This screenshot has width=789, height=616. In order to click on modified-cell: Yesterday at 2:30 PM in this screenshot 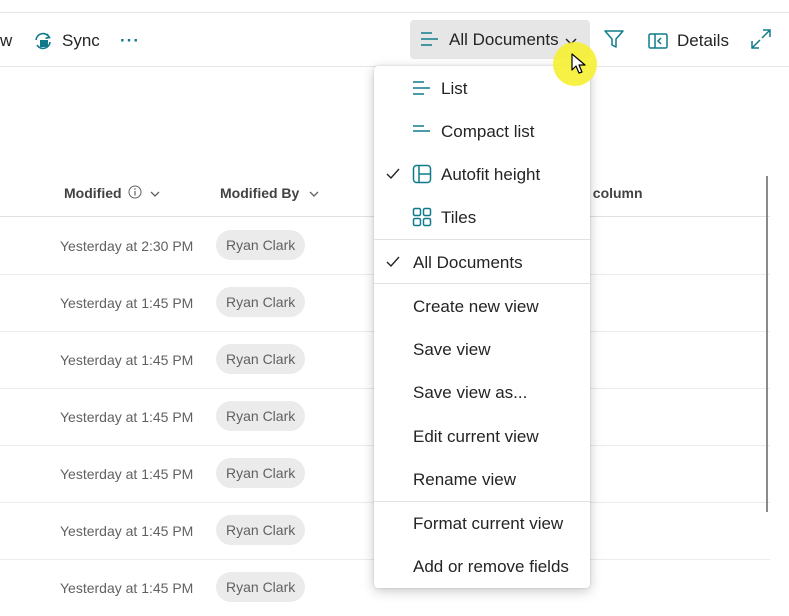, I will do `click(127, 245)`.